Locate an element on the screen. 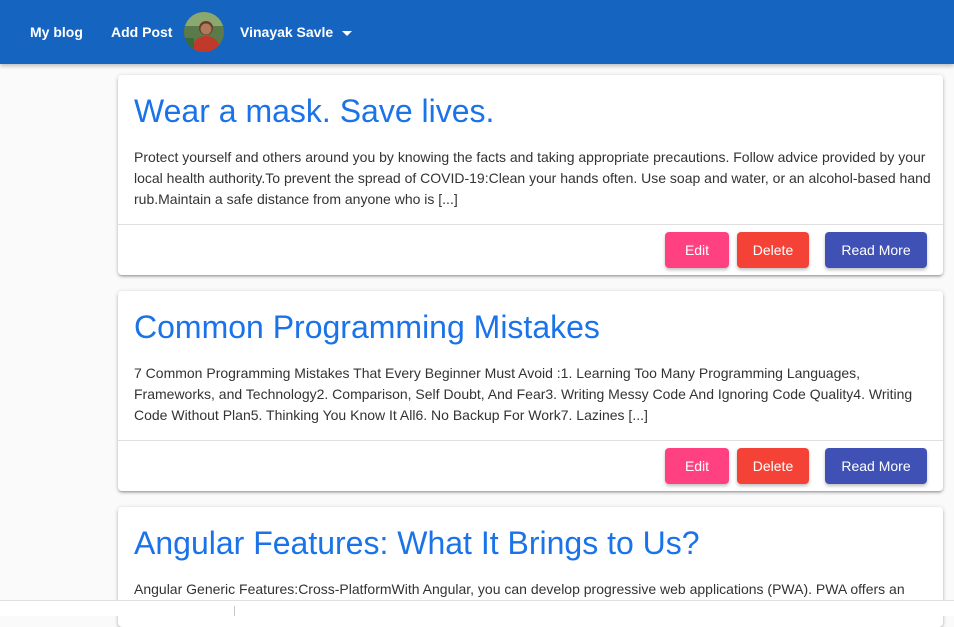 The image size is (954, 627). horizontal-scrollbar is located at coordinates (477, 608).